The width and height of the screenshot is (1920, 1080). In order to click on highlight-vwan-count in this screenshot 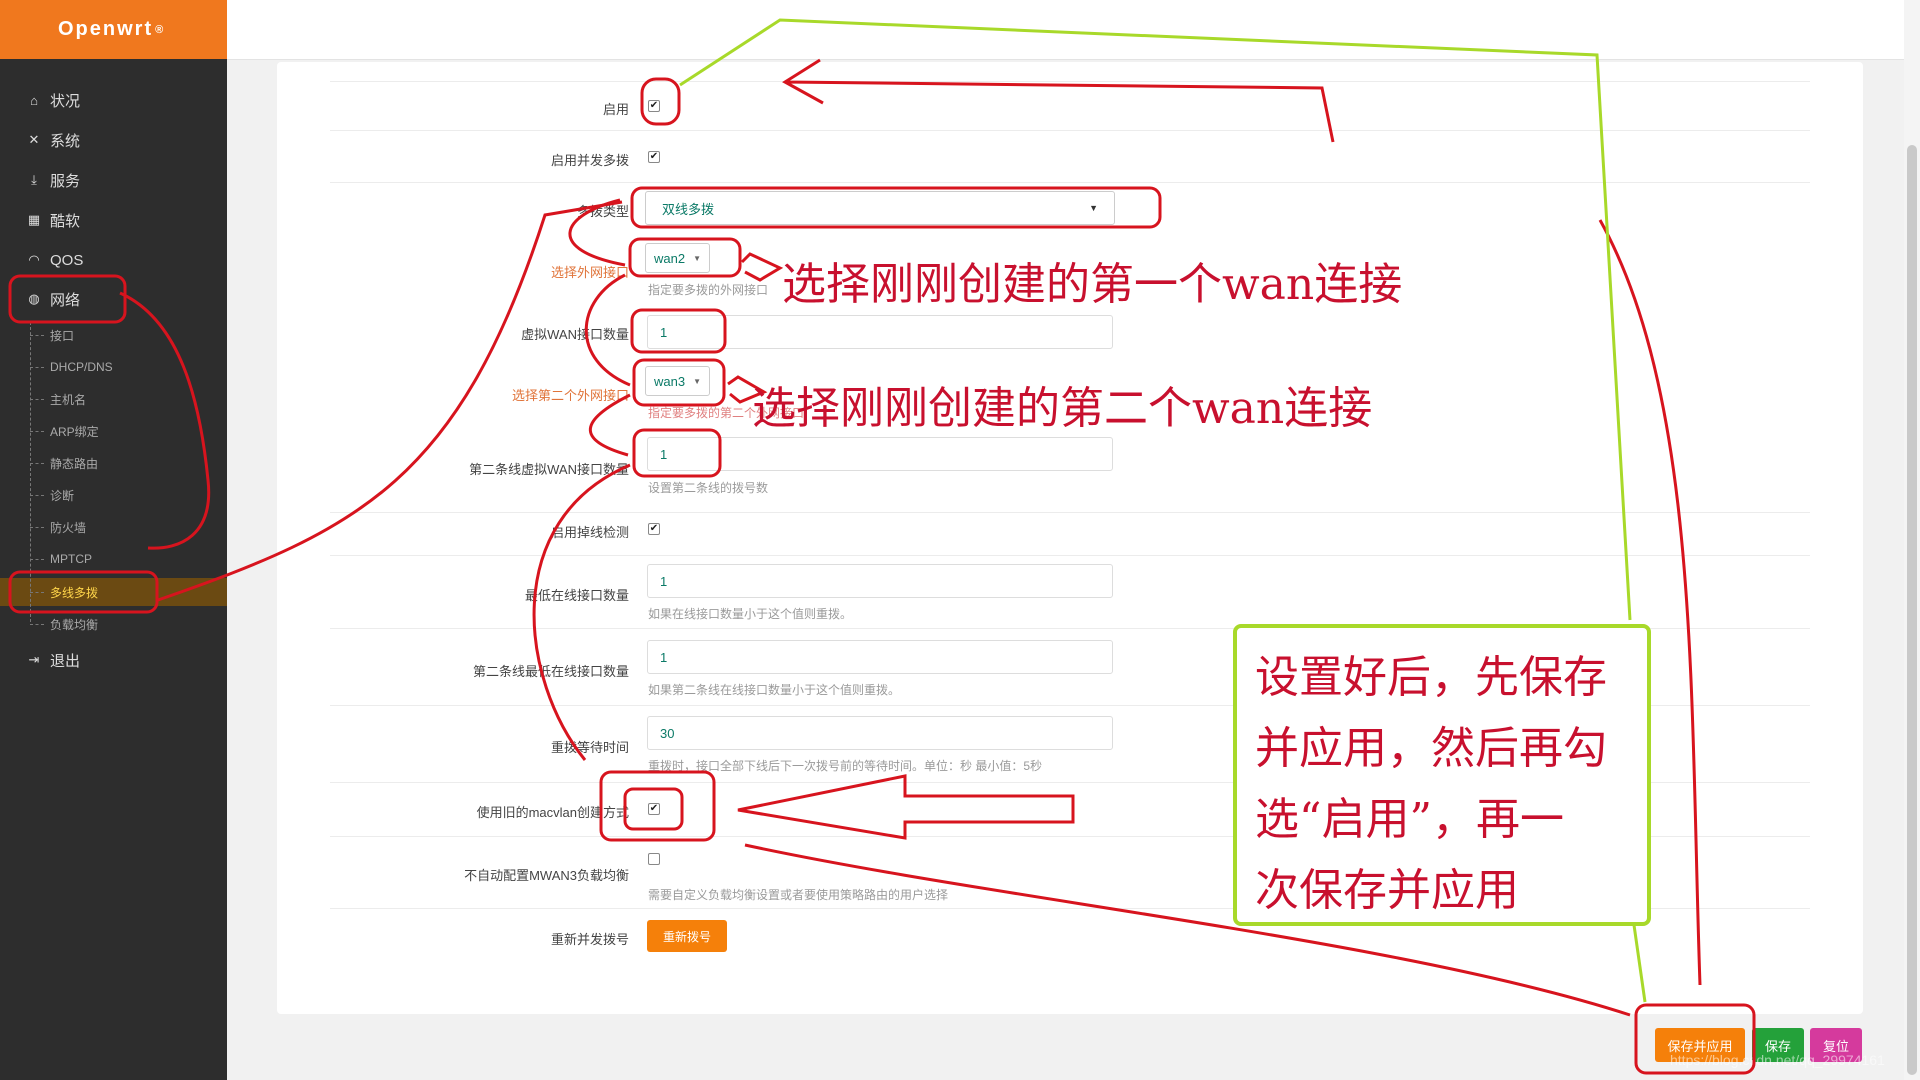, I will do `click(678, 331)`.